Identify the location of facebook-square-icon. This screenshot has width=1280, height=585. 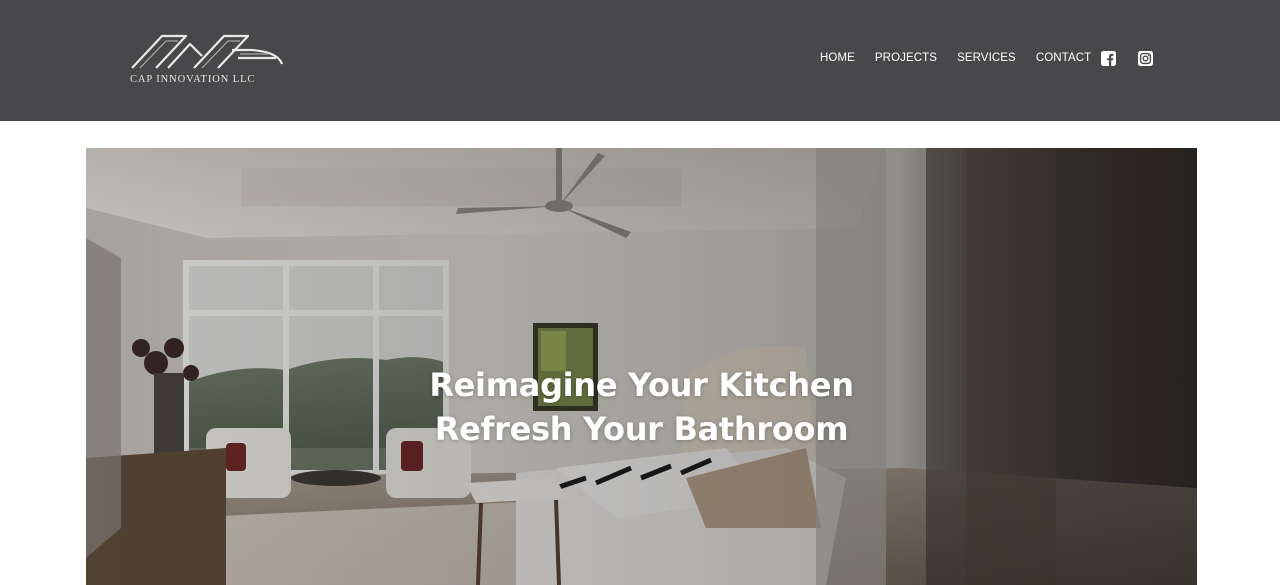
(1108, 58).